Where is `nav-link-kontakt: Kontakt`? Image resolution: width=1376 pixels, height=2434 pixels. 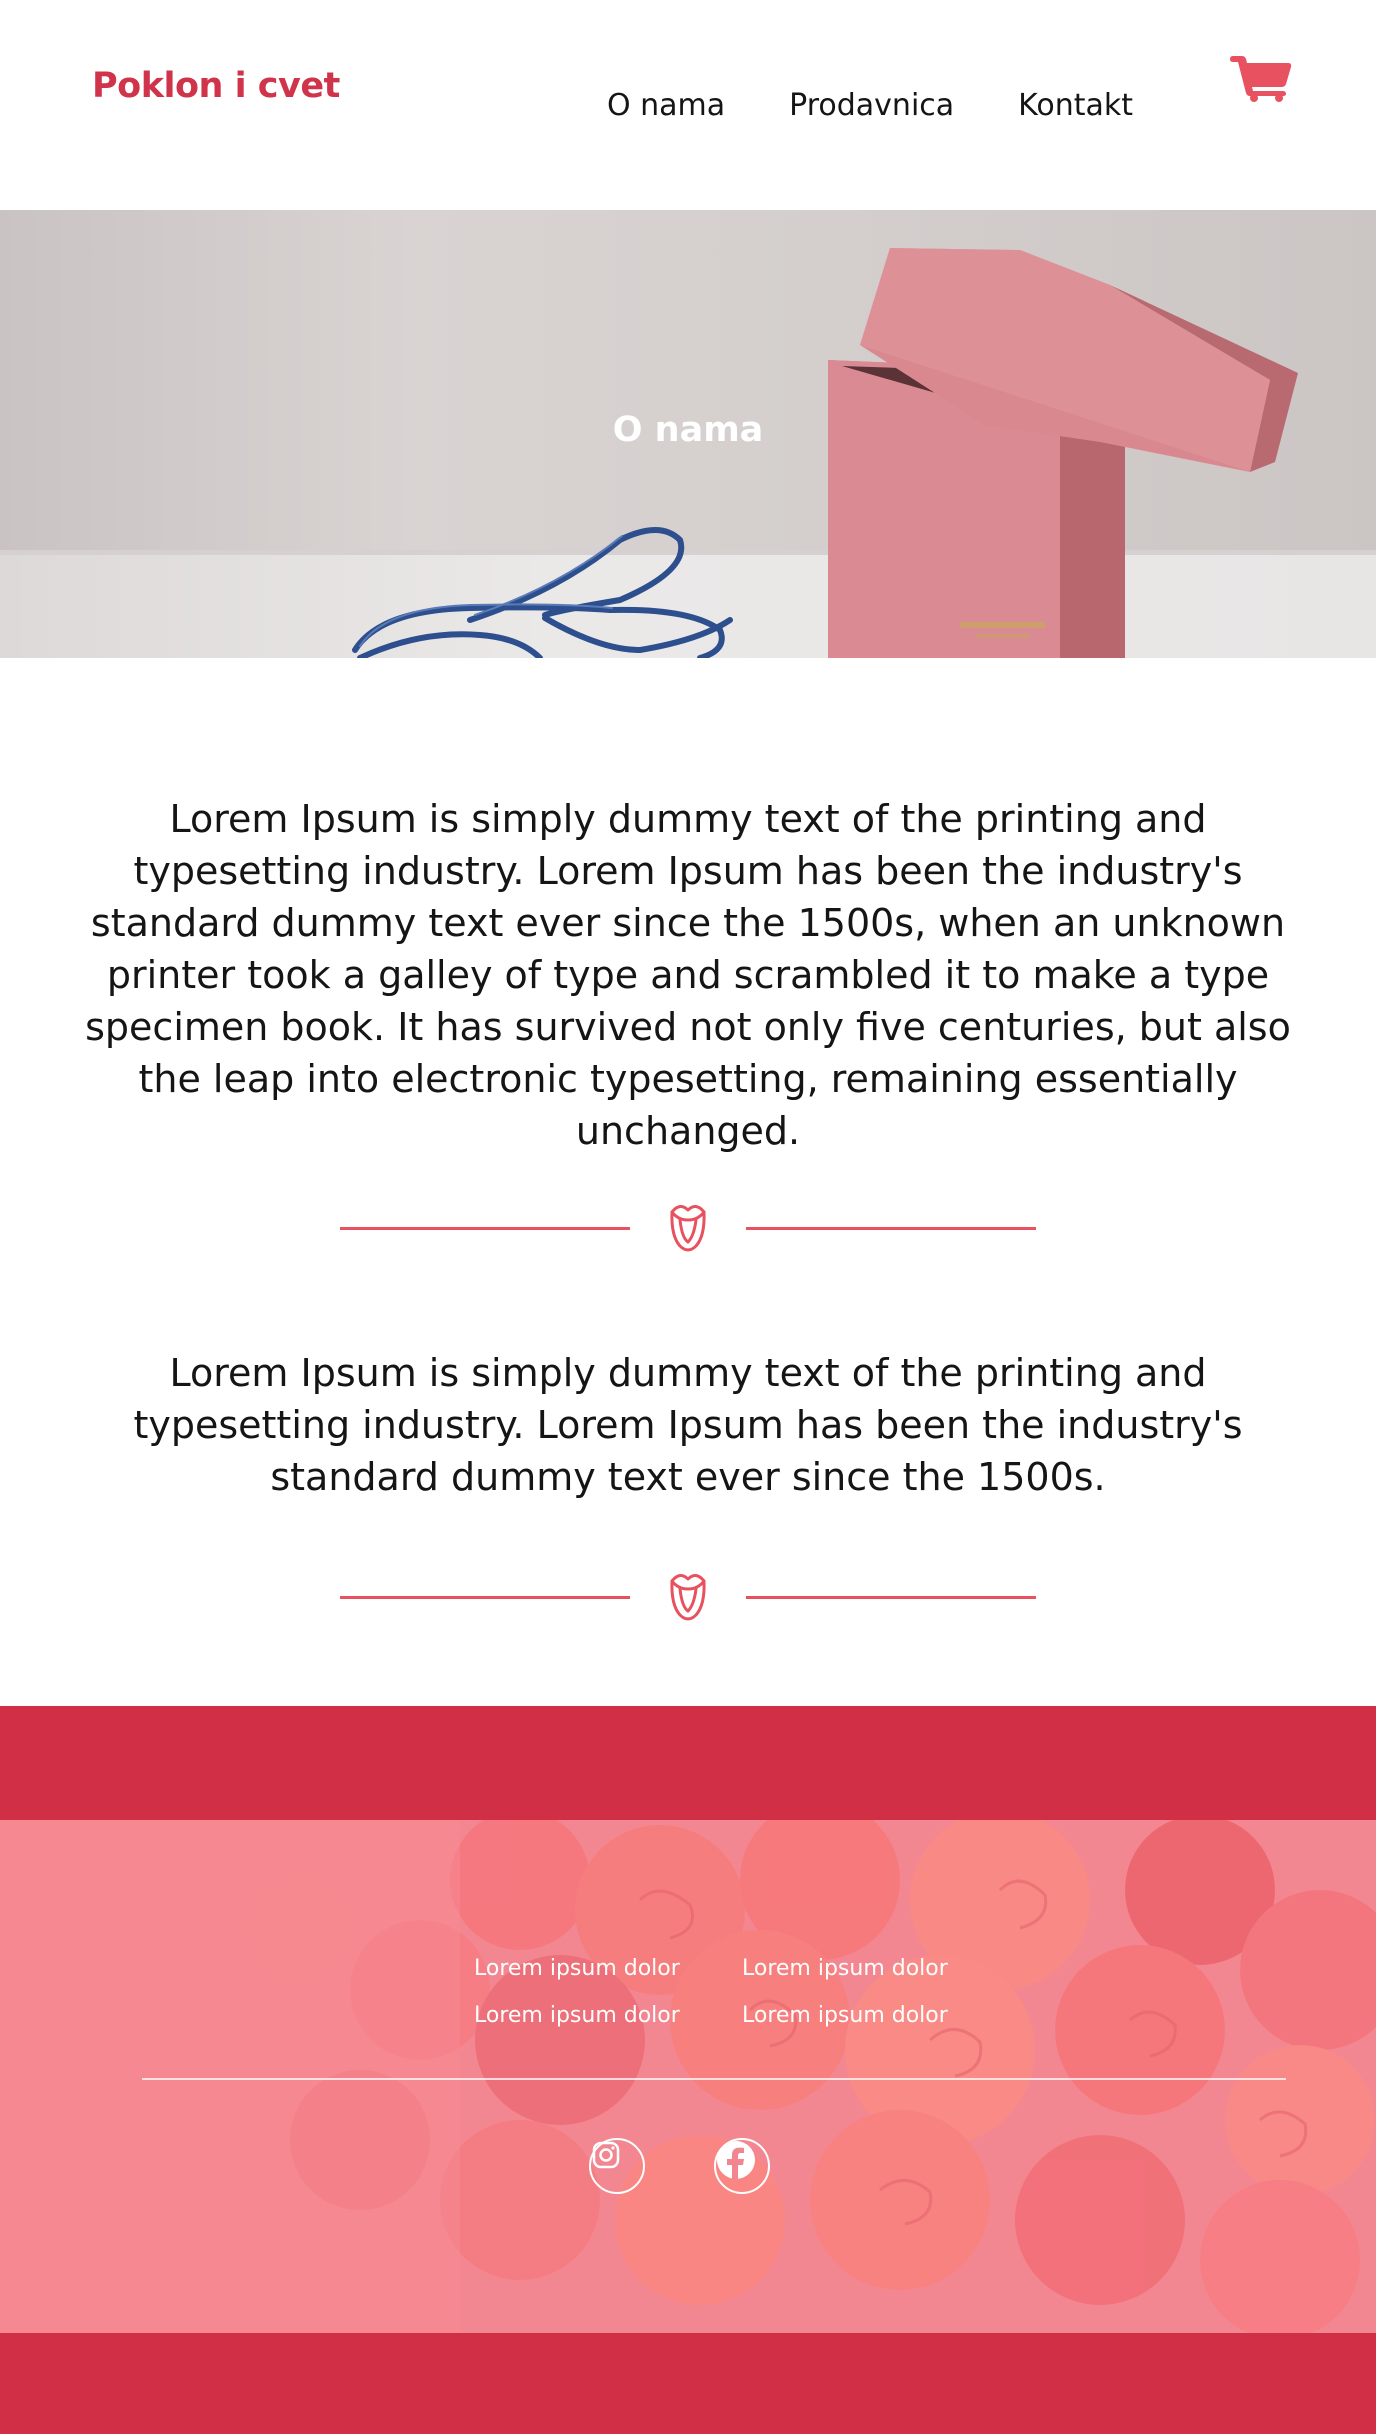
nav-link-kontakt: Kontakt is located at coordinates (1075, 105).